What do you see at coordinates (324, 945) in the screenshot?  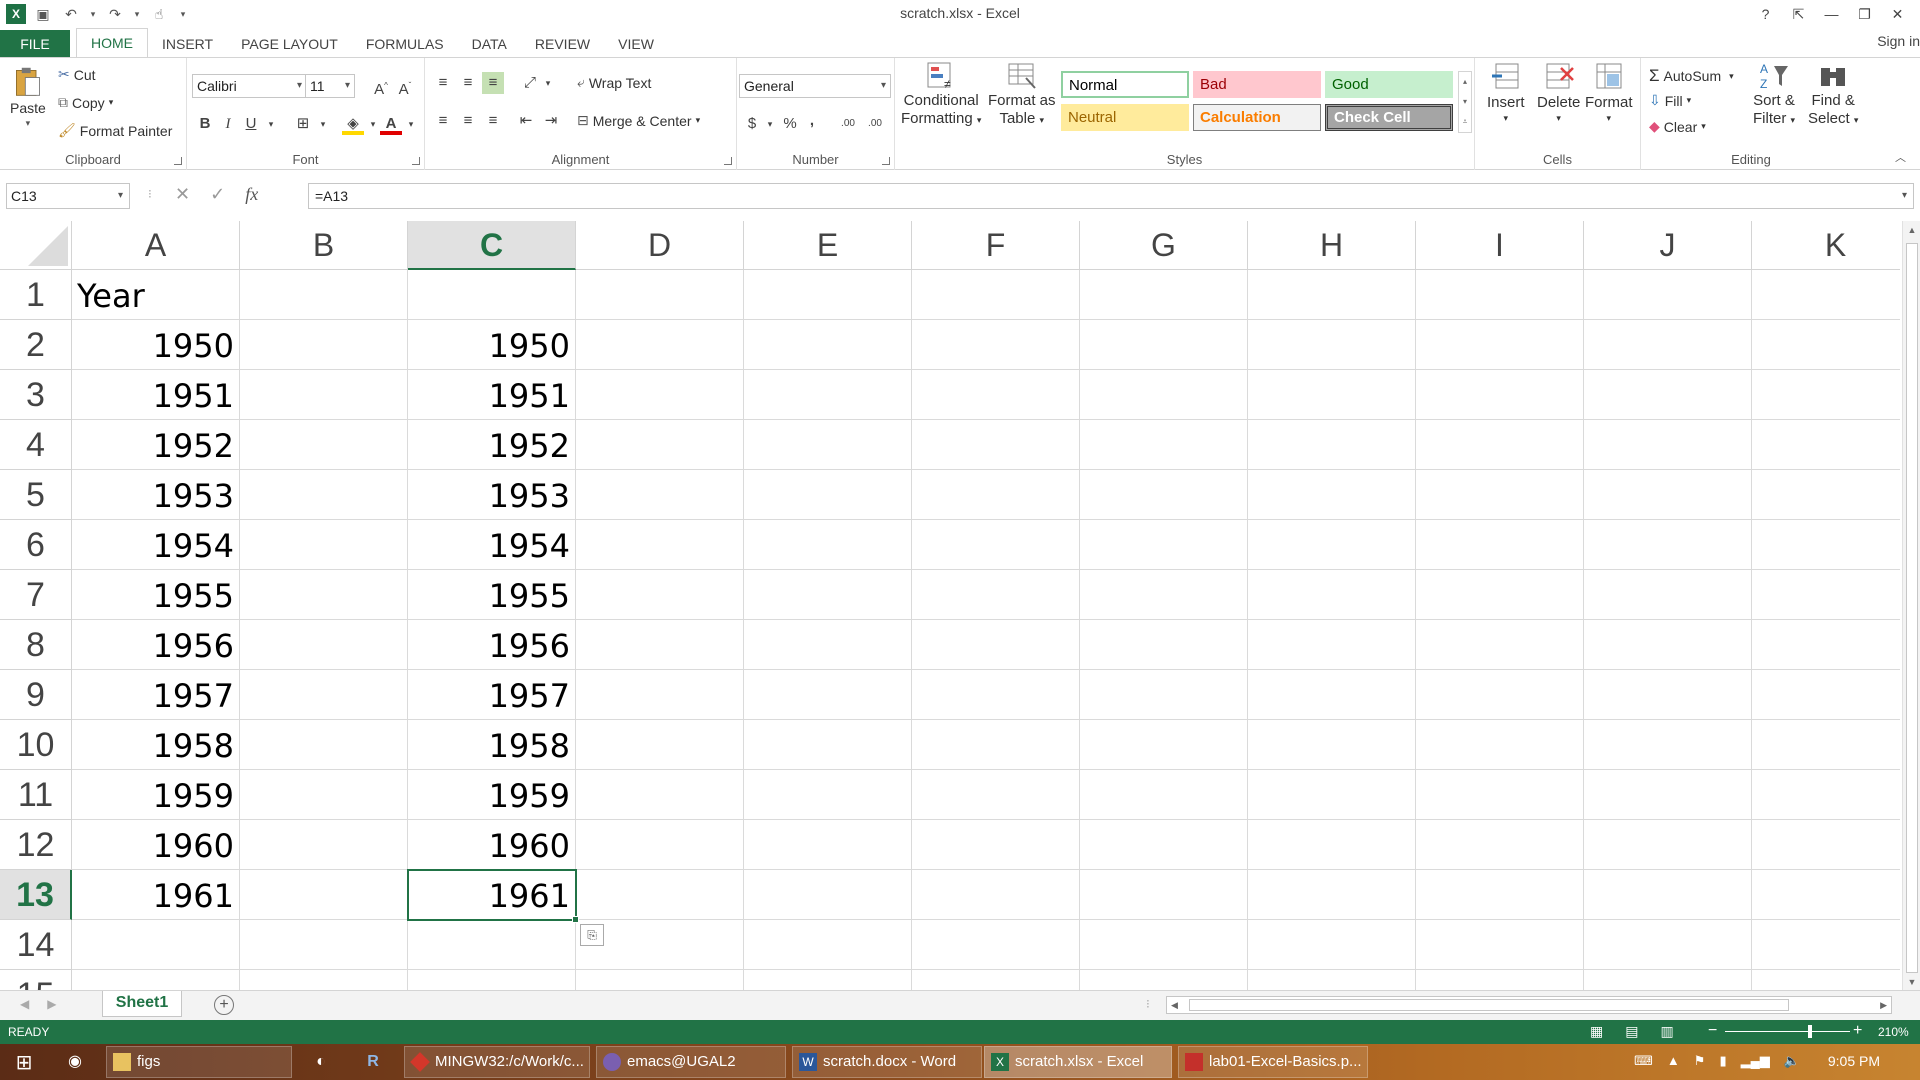 I see `cell-b14` at bounding box center [324, 945].